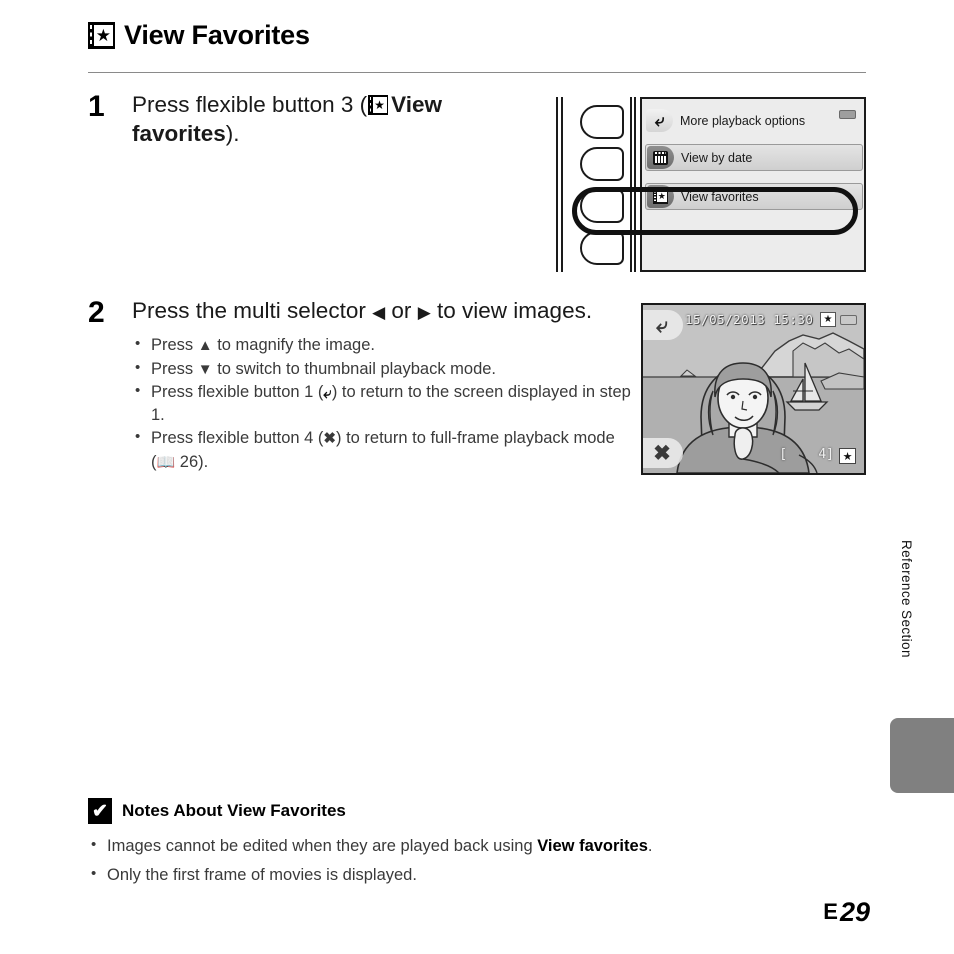 The height and width of the screenshot is (954, 954). I want to click on frame-counter: [ 4], so click(806, 454).